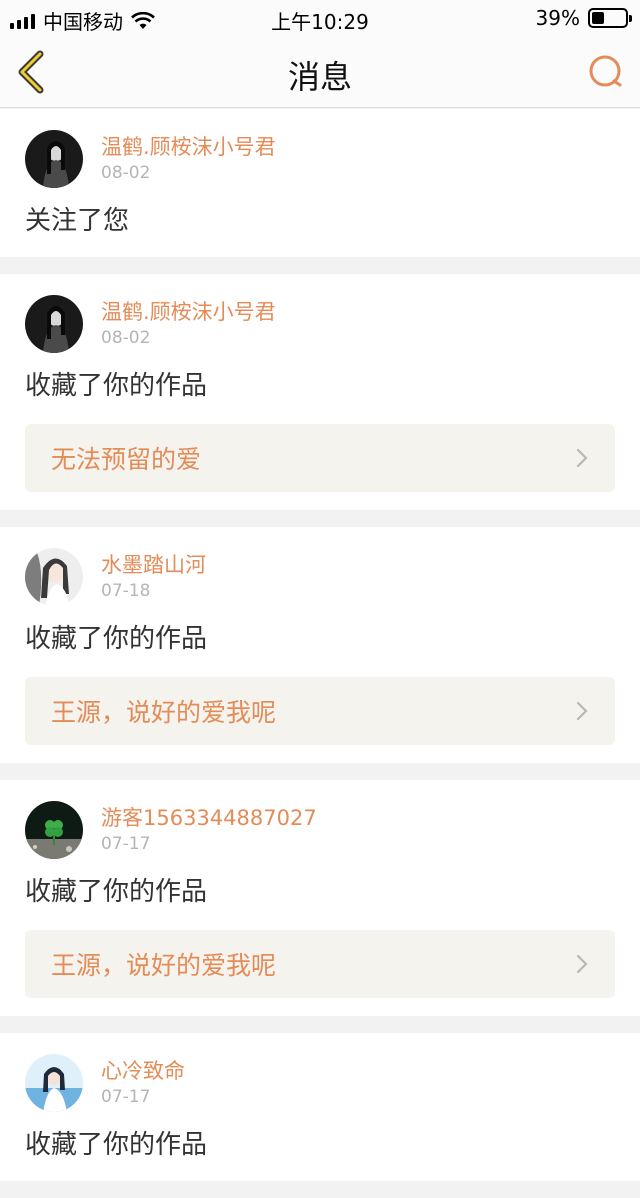 Image resolution: width=640 pixels, height=1198 pixels. I want to click on search-icon, so click(606, 72).